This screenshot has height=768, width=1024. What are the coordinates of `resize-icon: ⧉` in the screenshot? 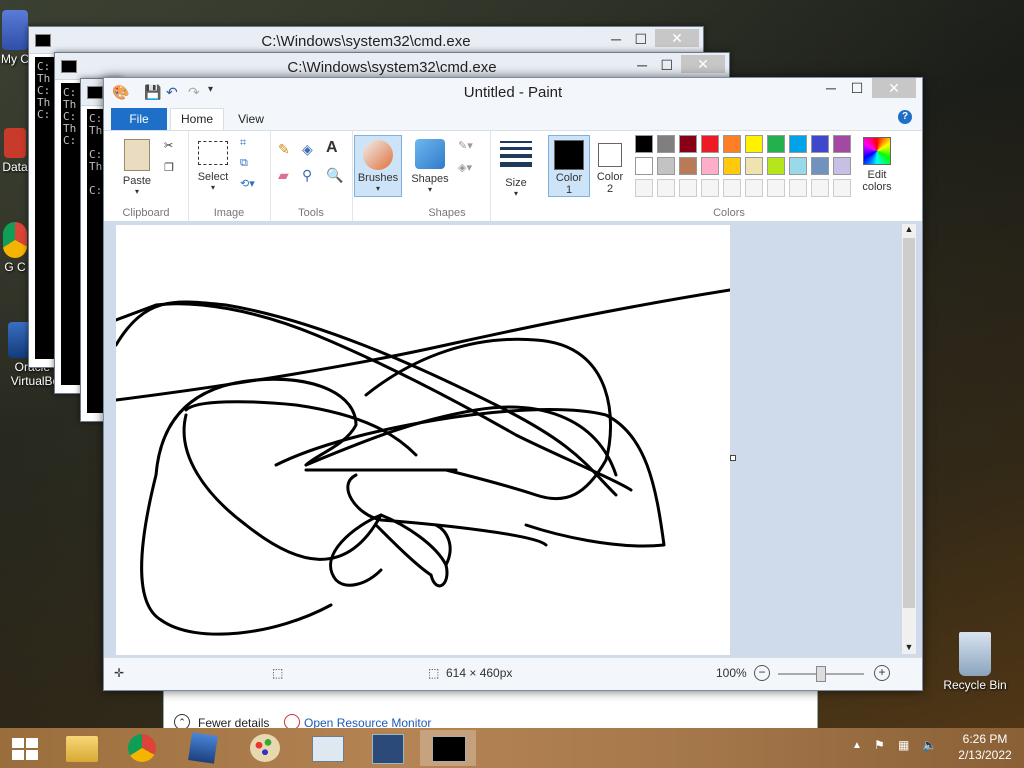 It's located at (244, 163).